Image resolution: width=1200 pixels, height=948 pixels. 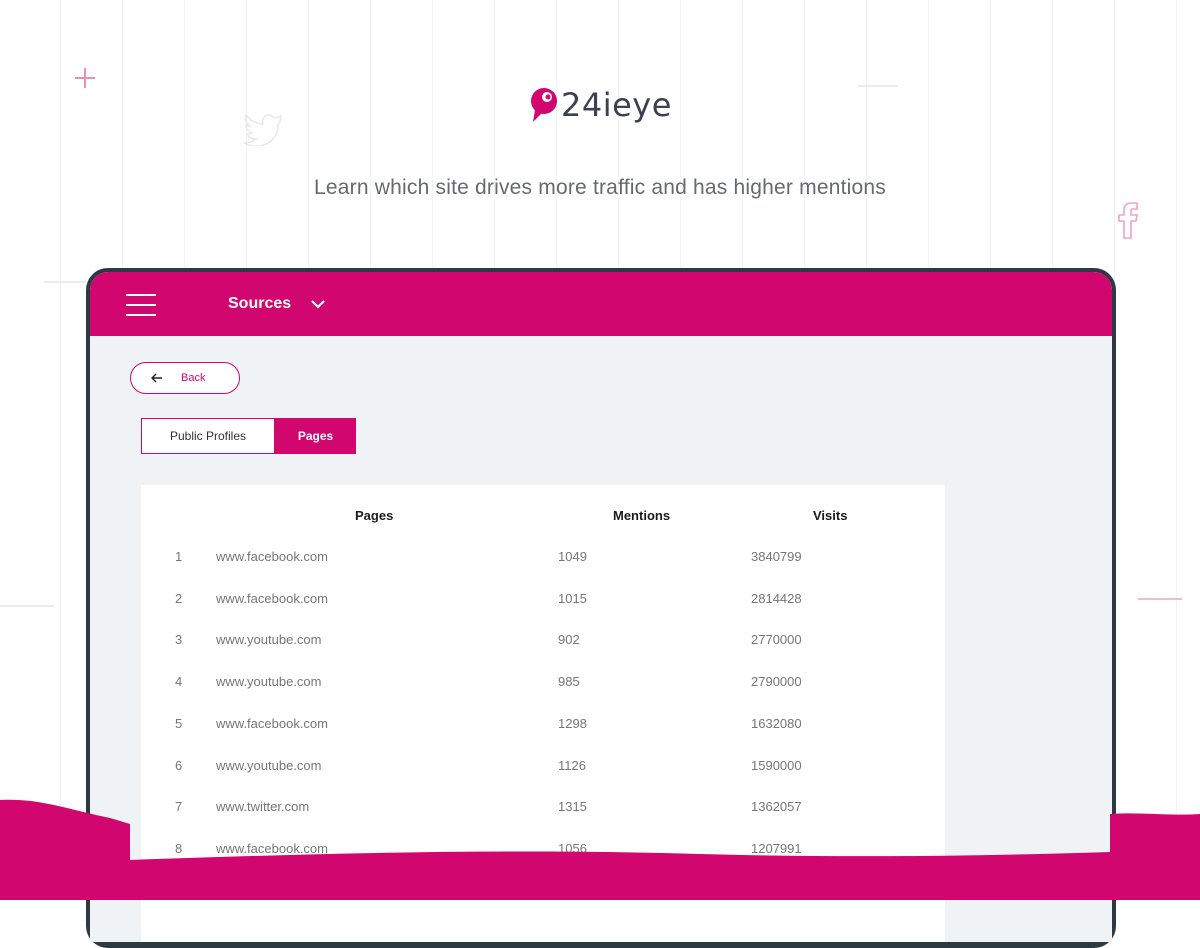 I want to click on view-tabs: Public Profiles Pages, so click(x=248, y=436).